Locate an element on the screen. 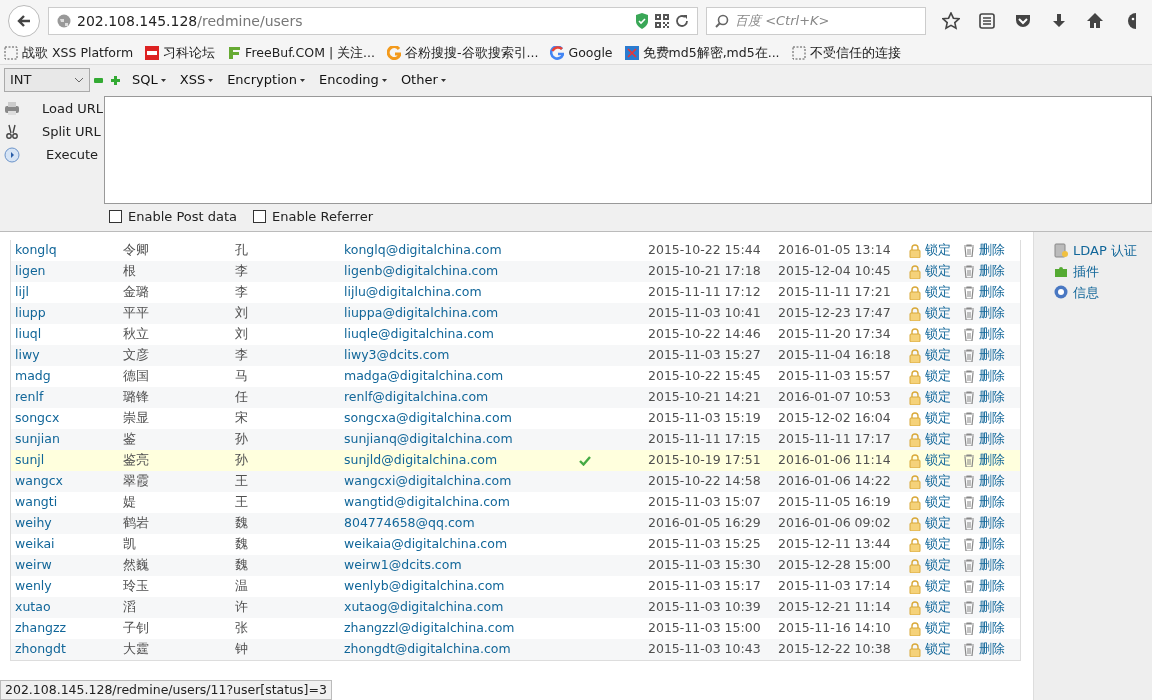  action-button: Load URL is located at coordinates (52, 108).